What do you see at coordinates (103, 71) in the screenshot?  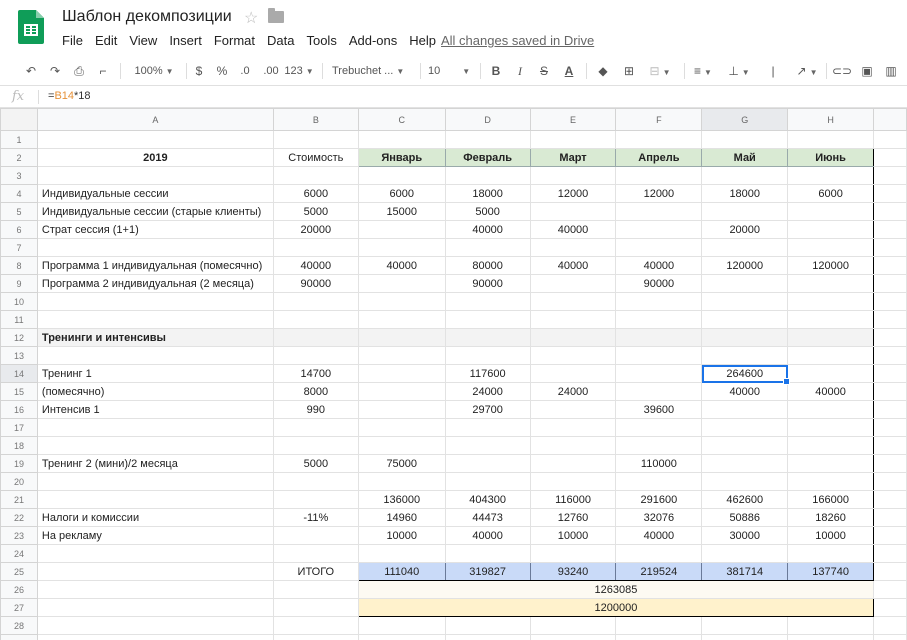 I see `paint-format-icon: ⌐` at bounding box center [103, 71].